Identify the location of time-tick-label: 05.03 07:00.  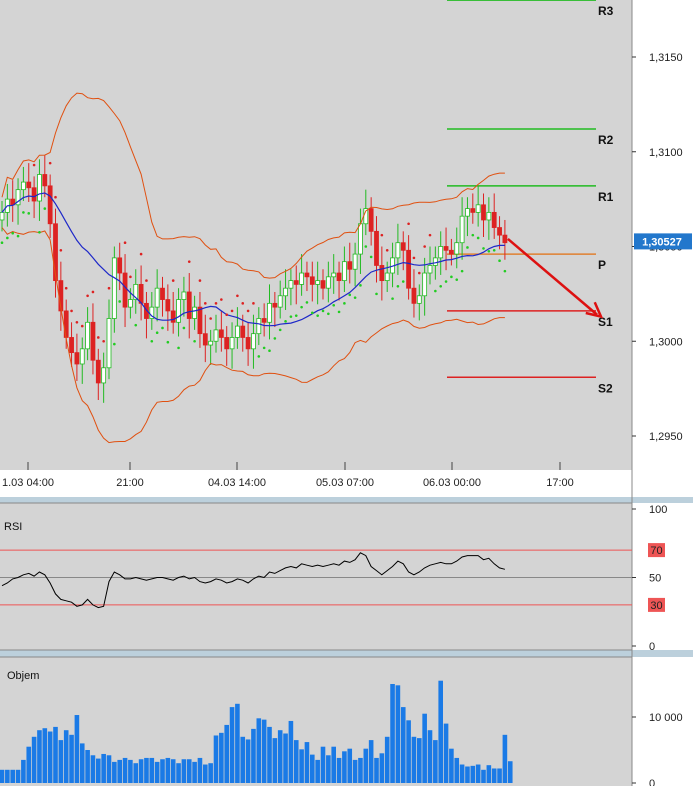
(345, 483).